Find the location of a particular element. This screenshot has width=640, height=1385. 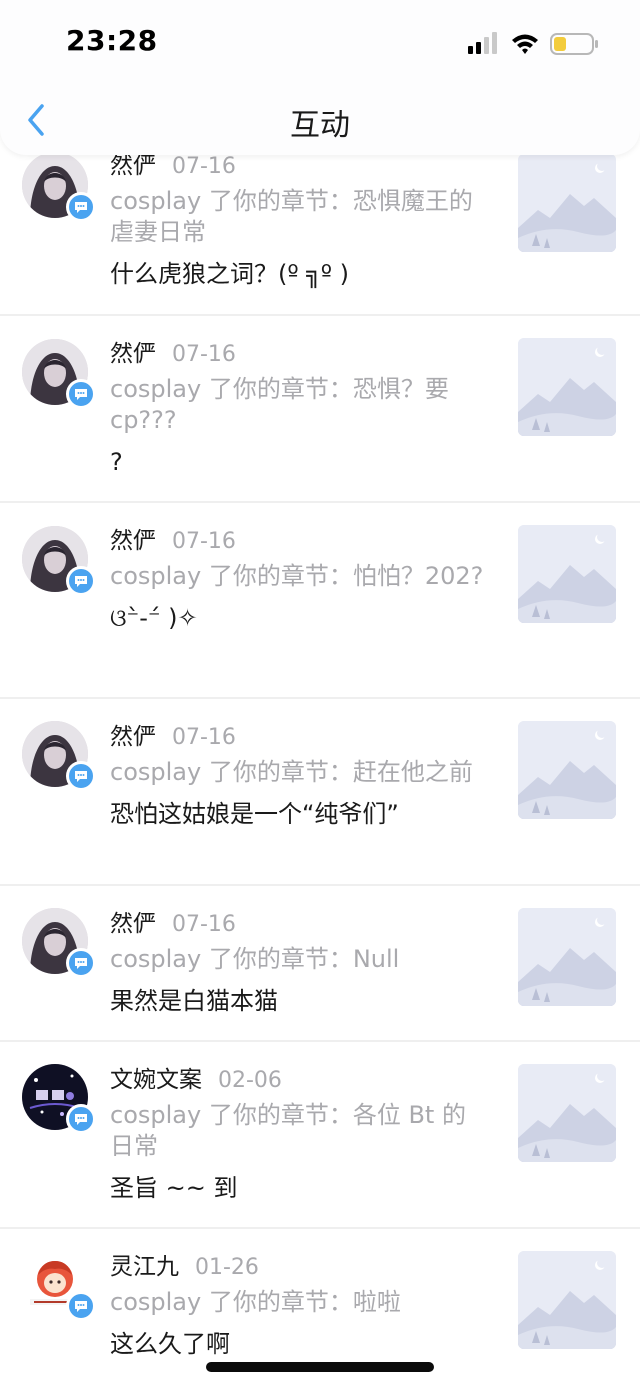

list-item: 然俨 07-16 cosplay 了你的章节：Null 果然是白猫本猫 is located at coordinates (320, 964).